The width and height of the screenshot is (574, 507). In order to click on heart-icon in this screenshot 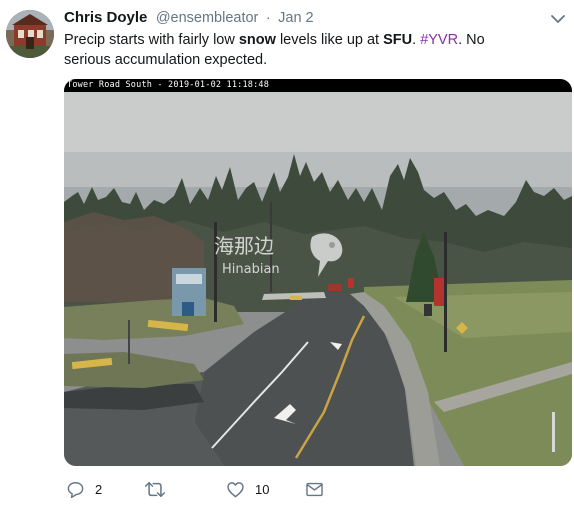, I will do `click(235, 489)`.